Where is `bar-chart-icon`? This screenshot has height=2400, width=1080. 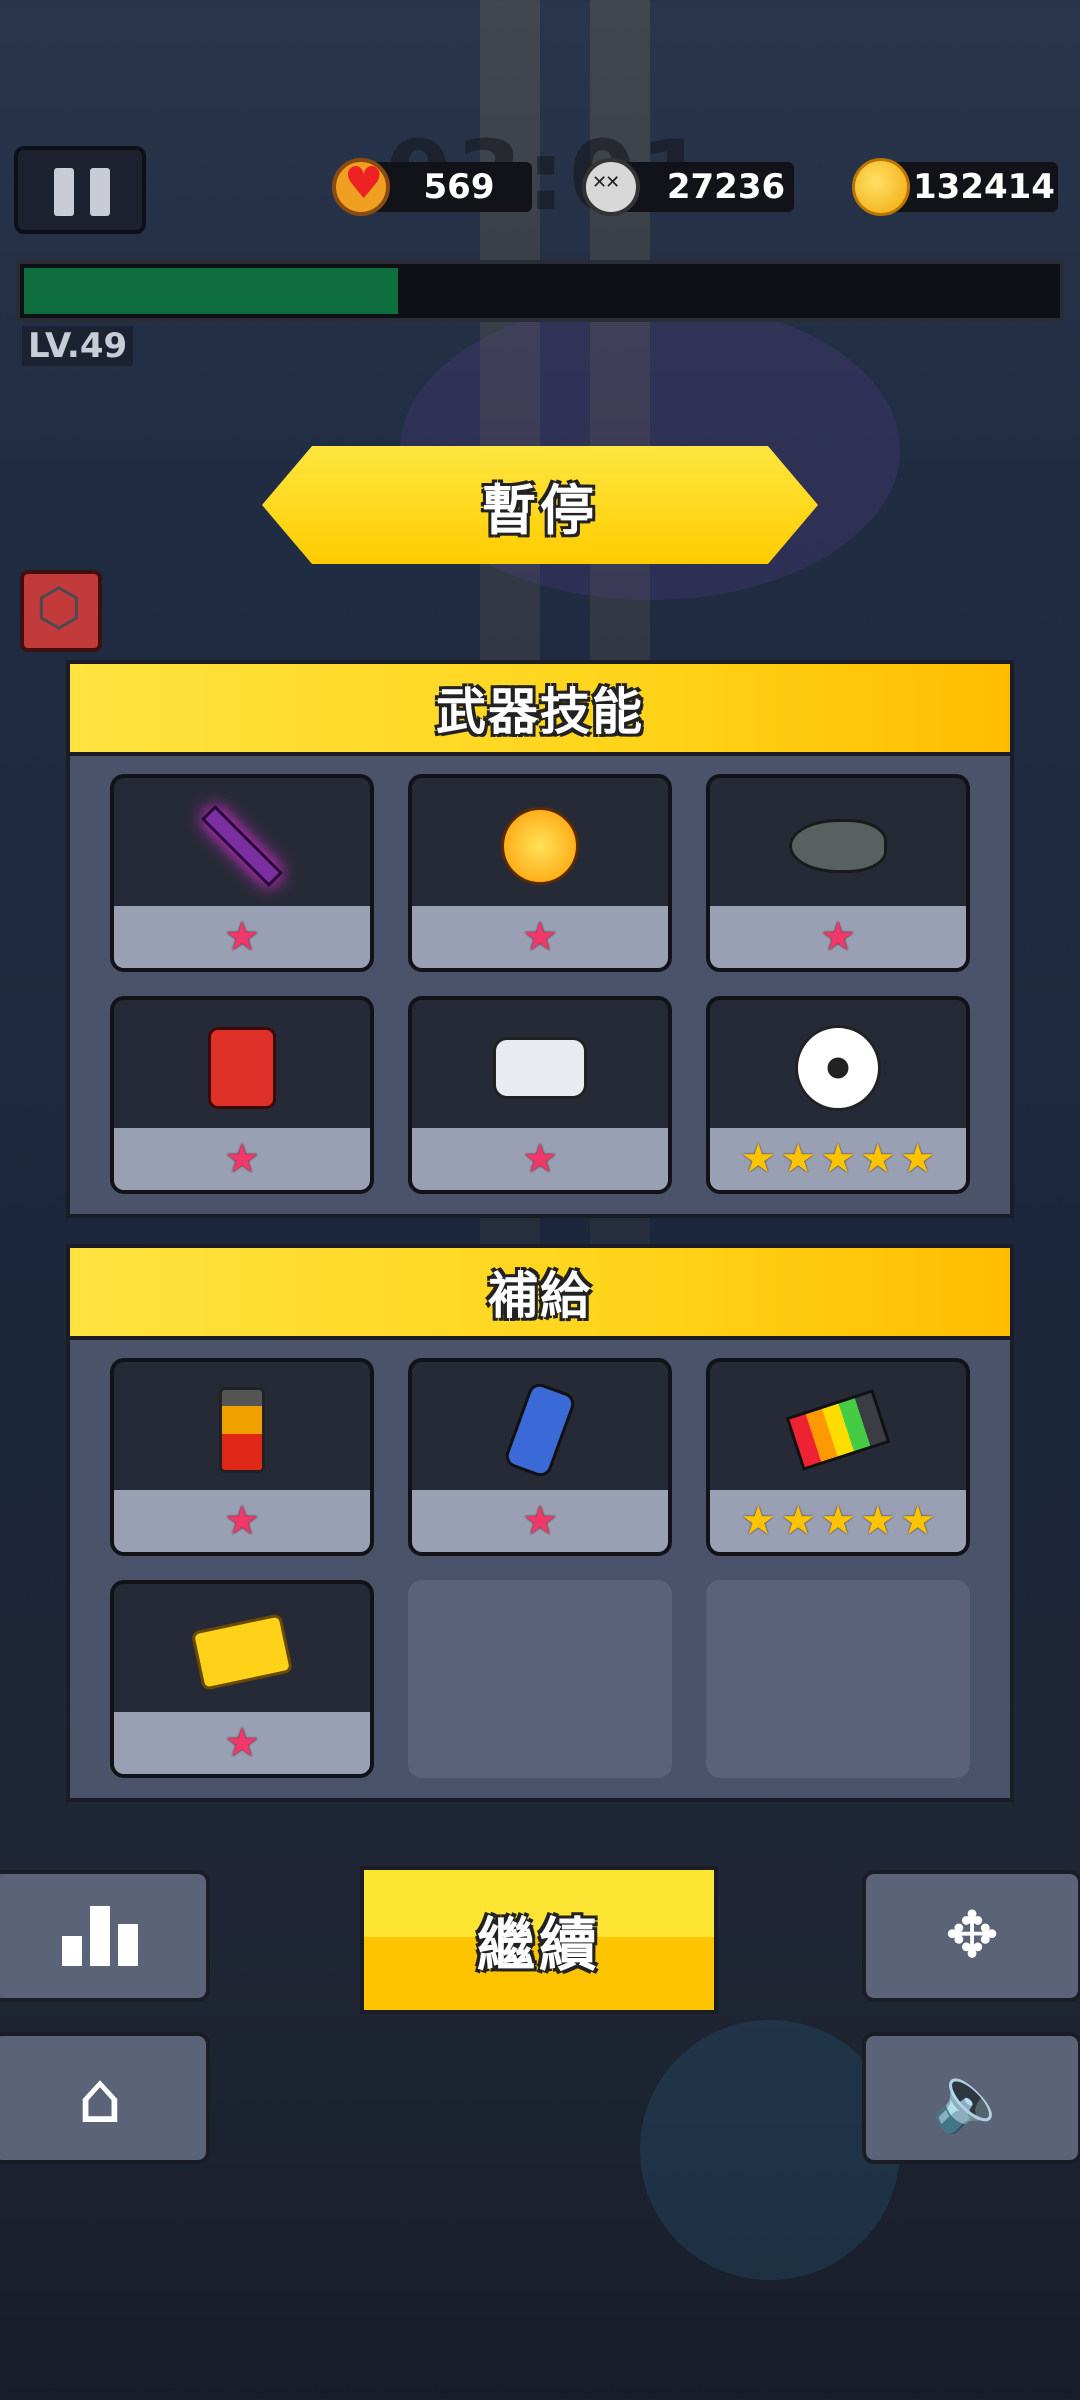
bar-chart-icon is located at coordinates (100, 1936).